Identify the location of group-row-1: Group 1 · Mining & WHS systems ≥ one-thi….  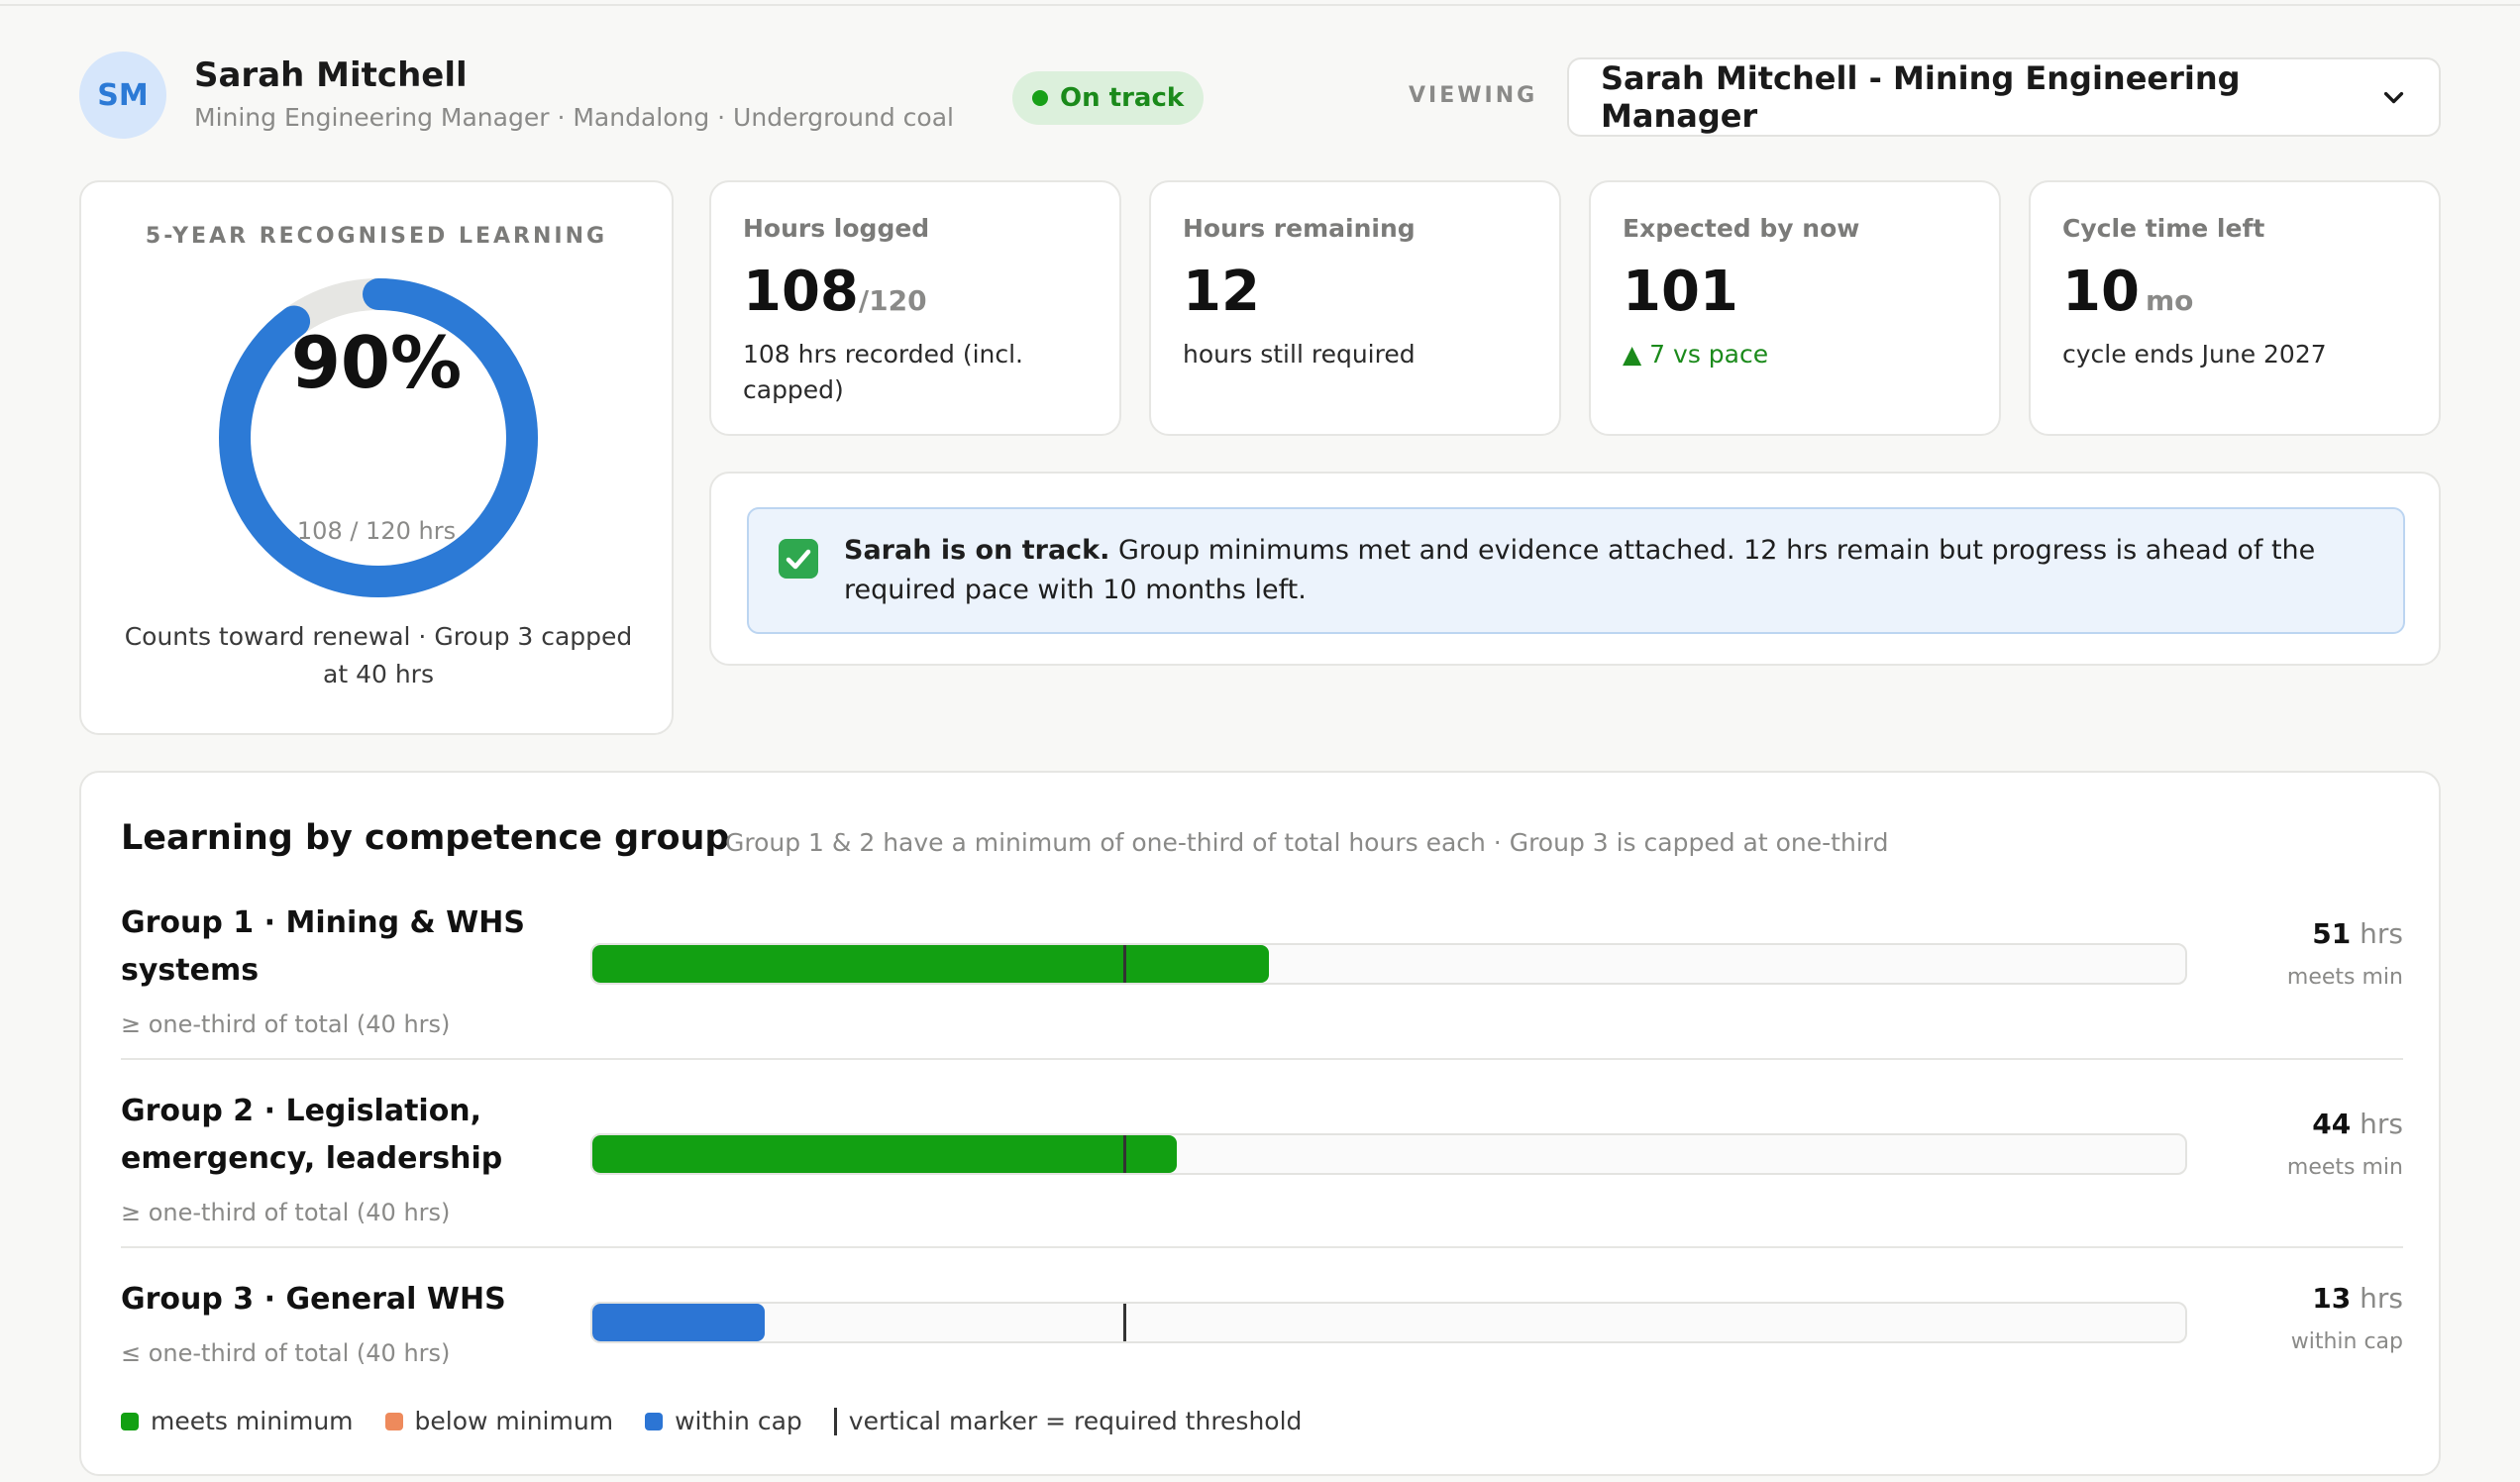
(1262, 980).